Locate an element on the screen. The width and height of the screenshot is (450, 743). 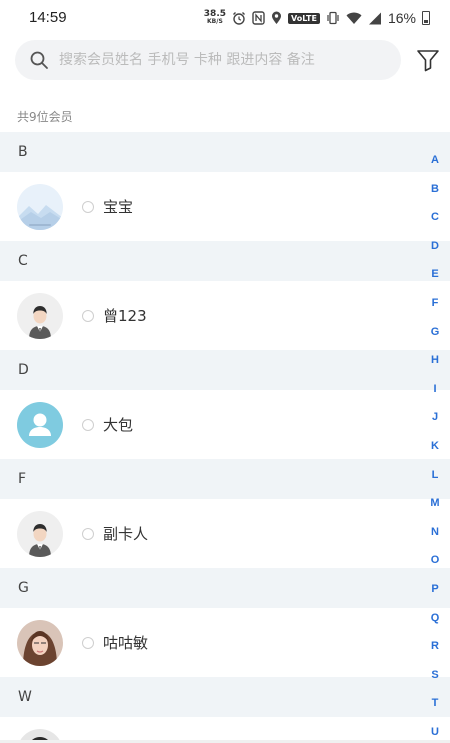
index-letter-n: N is located at coordinates (435, 532).